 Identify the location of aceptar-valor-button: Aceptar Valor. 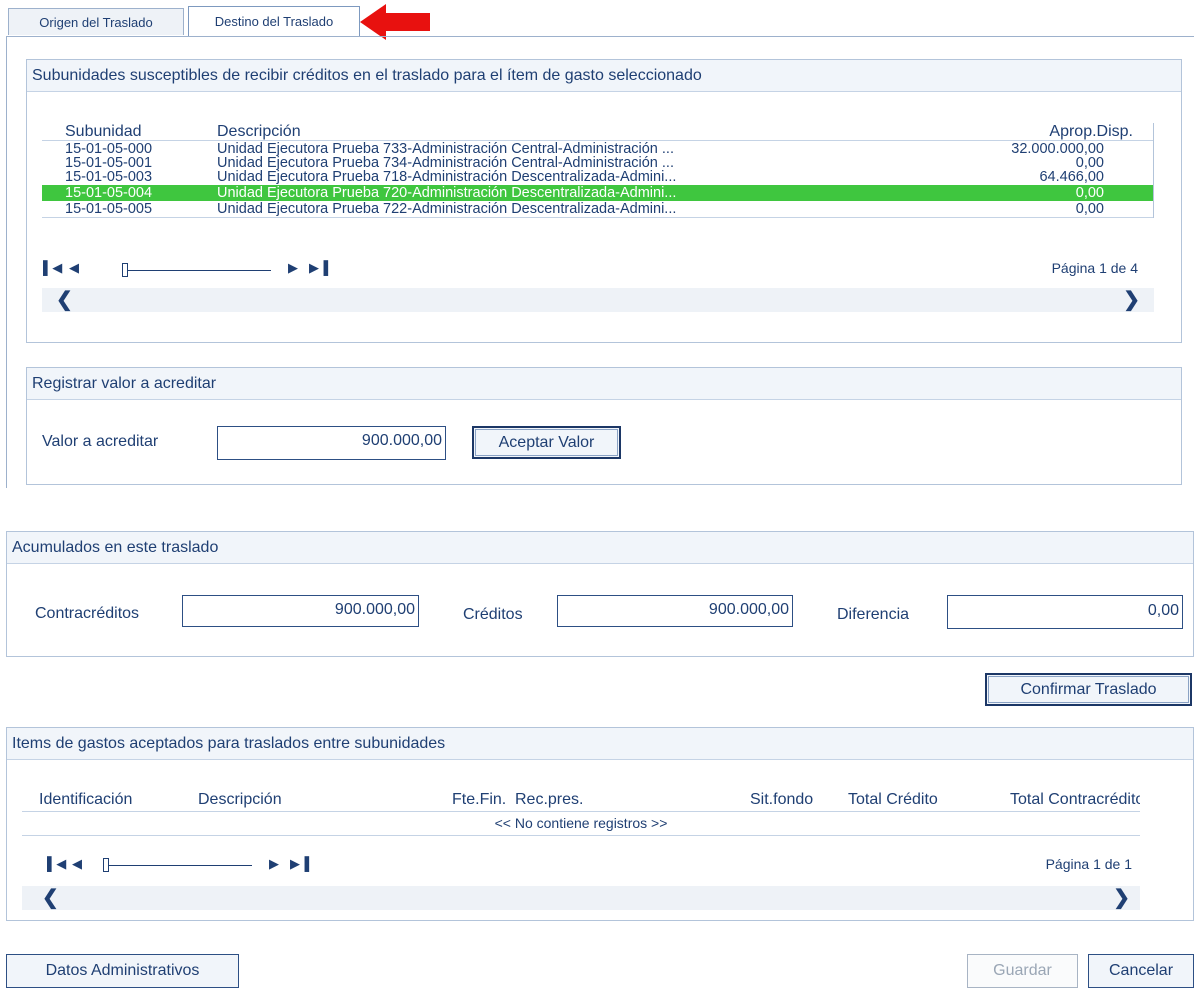
(546, 442).